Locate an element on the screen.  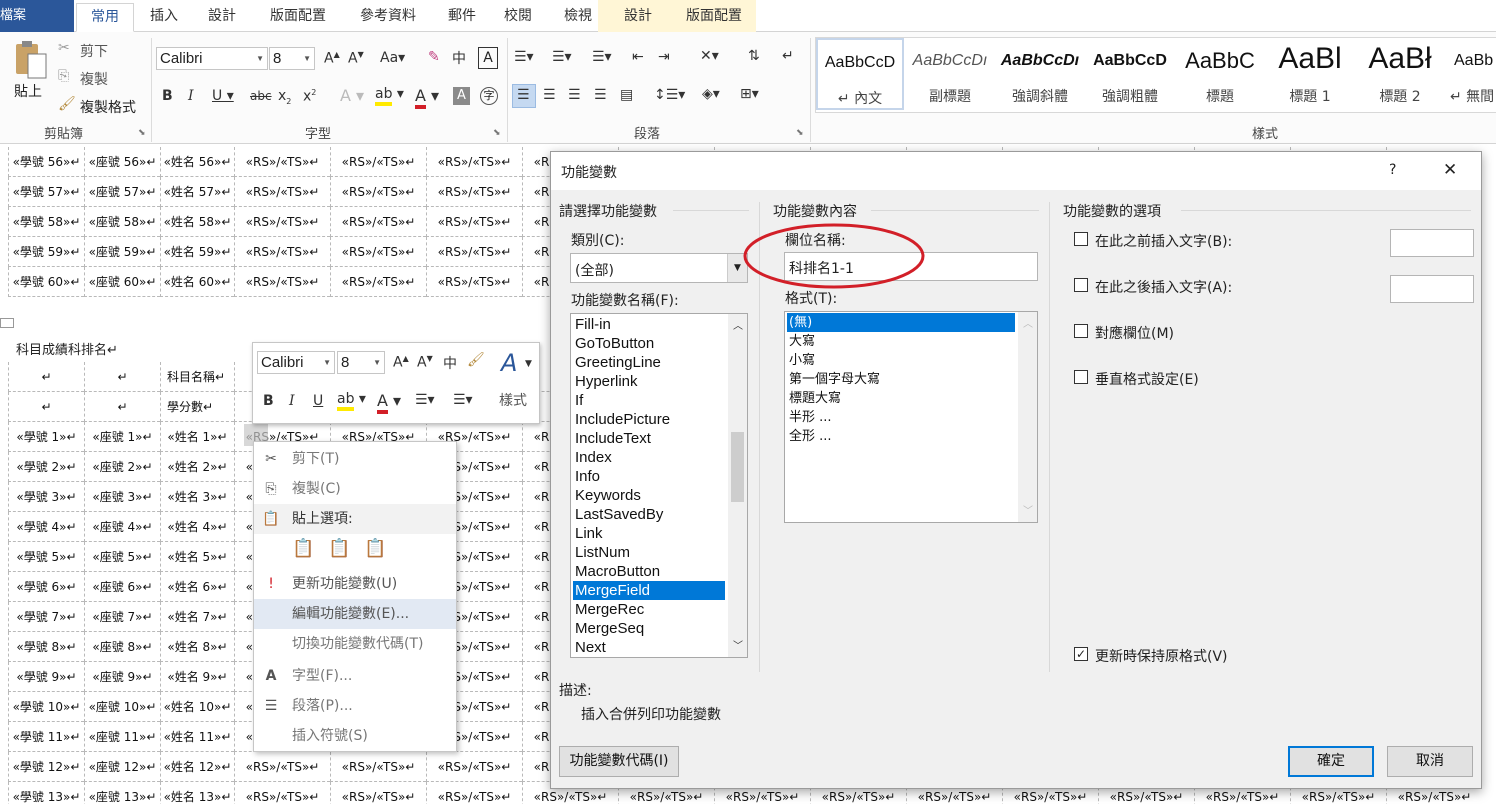
field-name-option: Hyperlink is located at coordinates (649, 381).